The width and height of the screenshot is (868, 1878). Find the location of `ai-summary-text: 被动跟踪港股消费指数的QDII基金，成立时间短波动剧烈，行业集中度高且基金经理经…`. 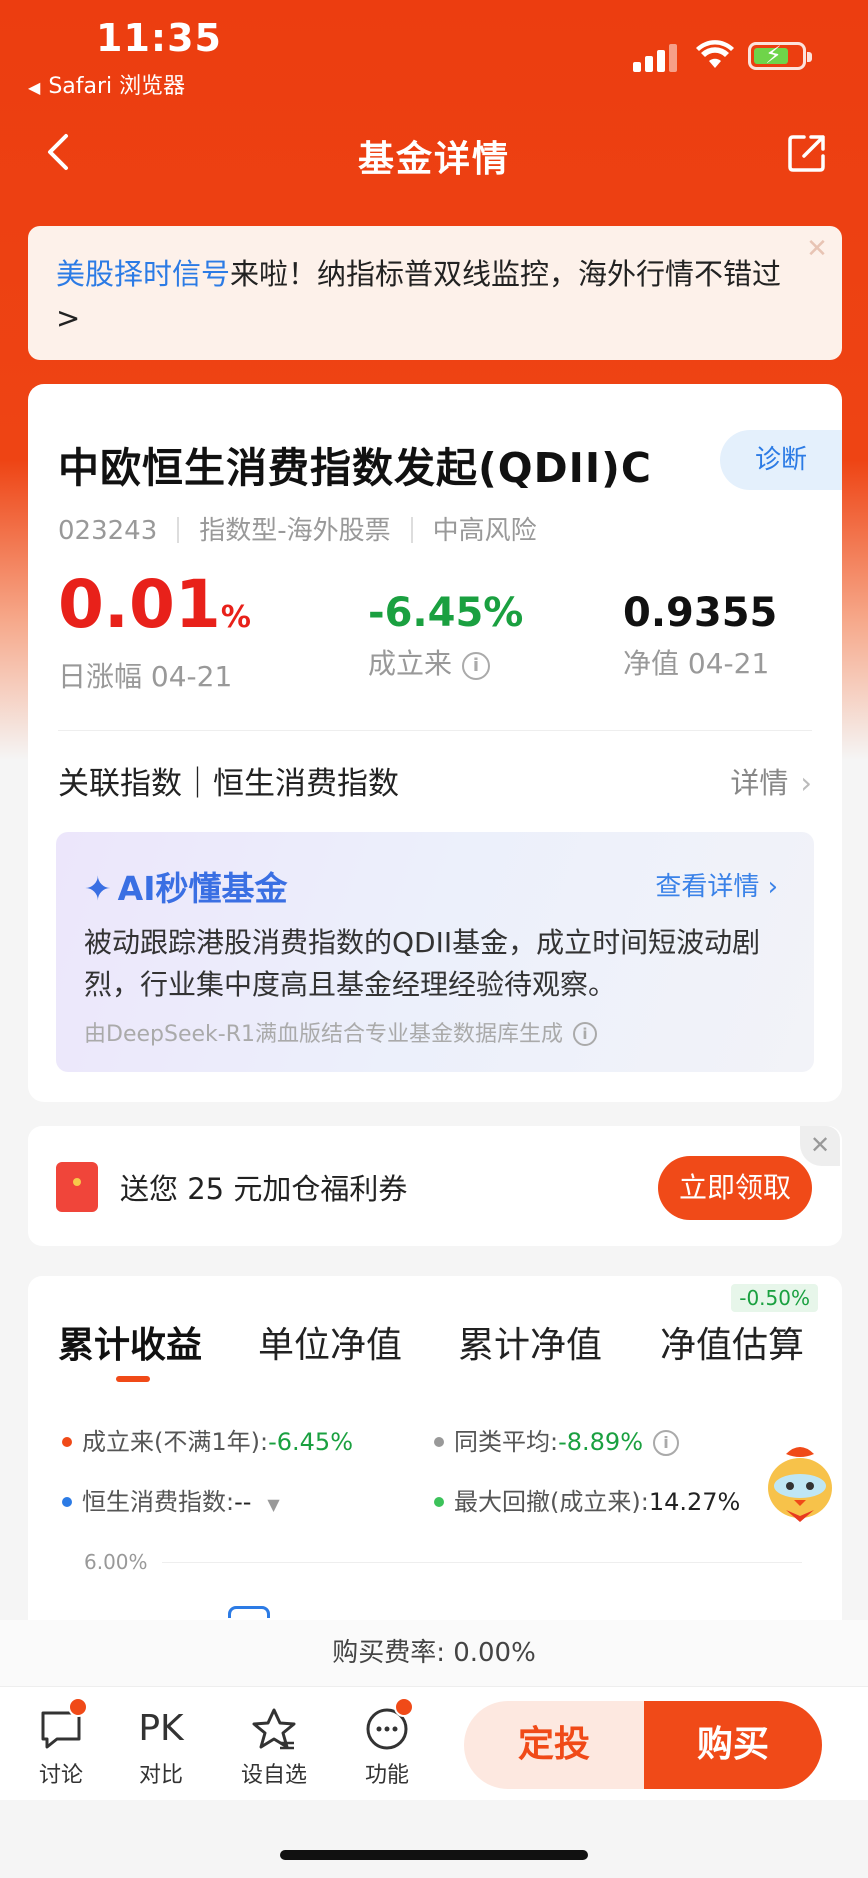

ai-summary-text: 被动跟踪港股消费指数的QDII基金，成立时间短波动剧烈，行业集中度高且基金经理经… is located at coordinates (422, 963).